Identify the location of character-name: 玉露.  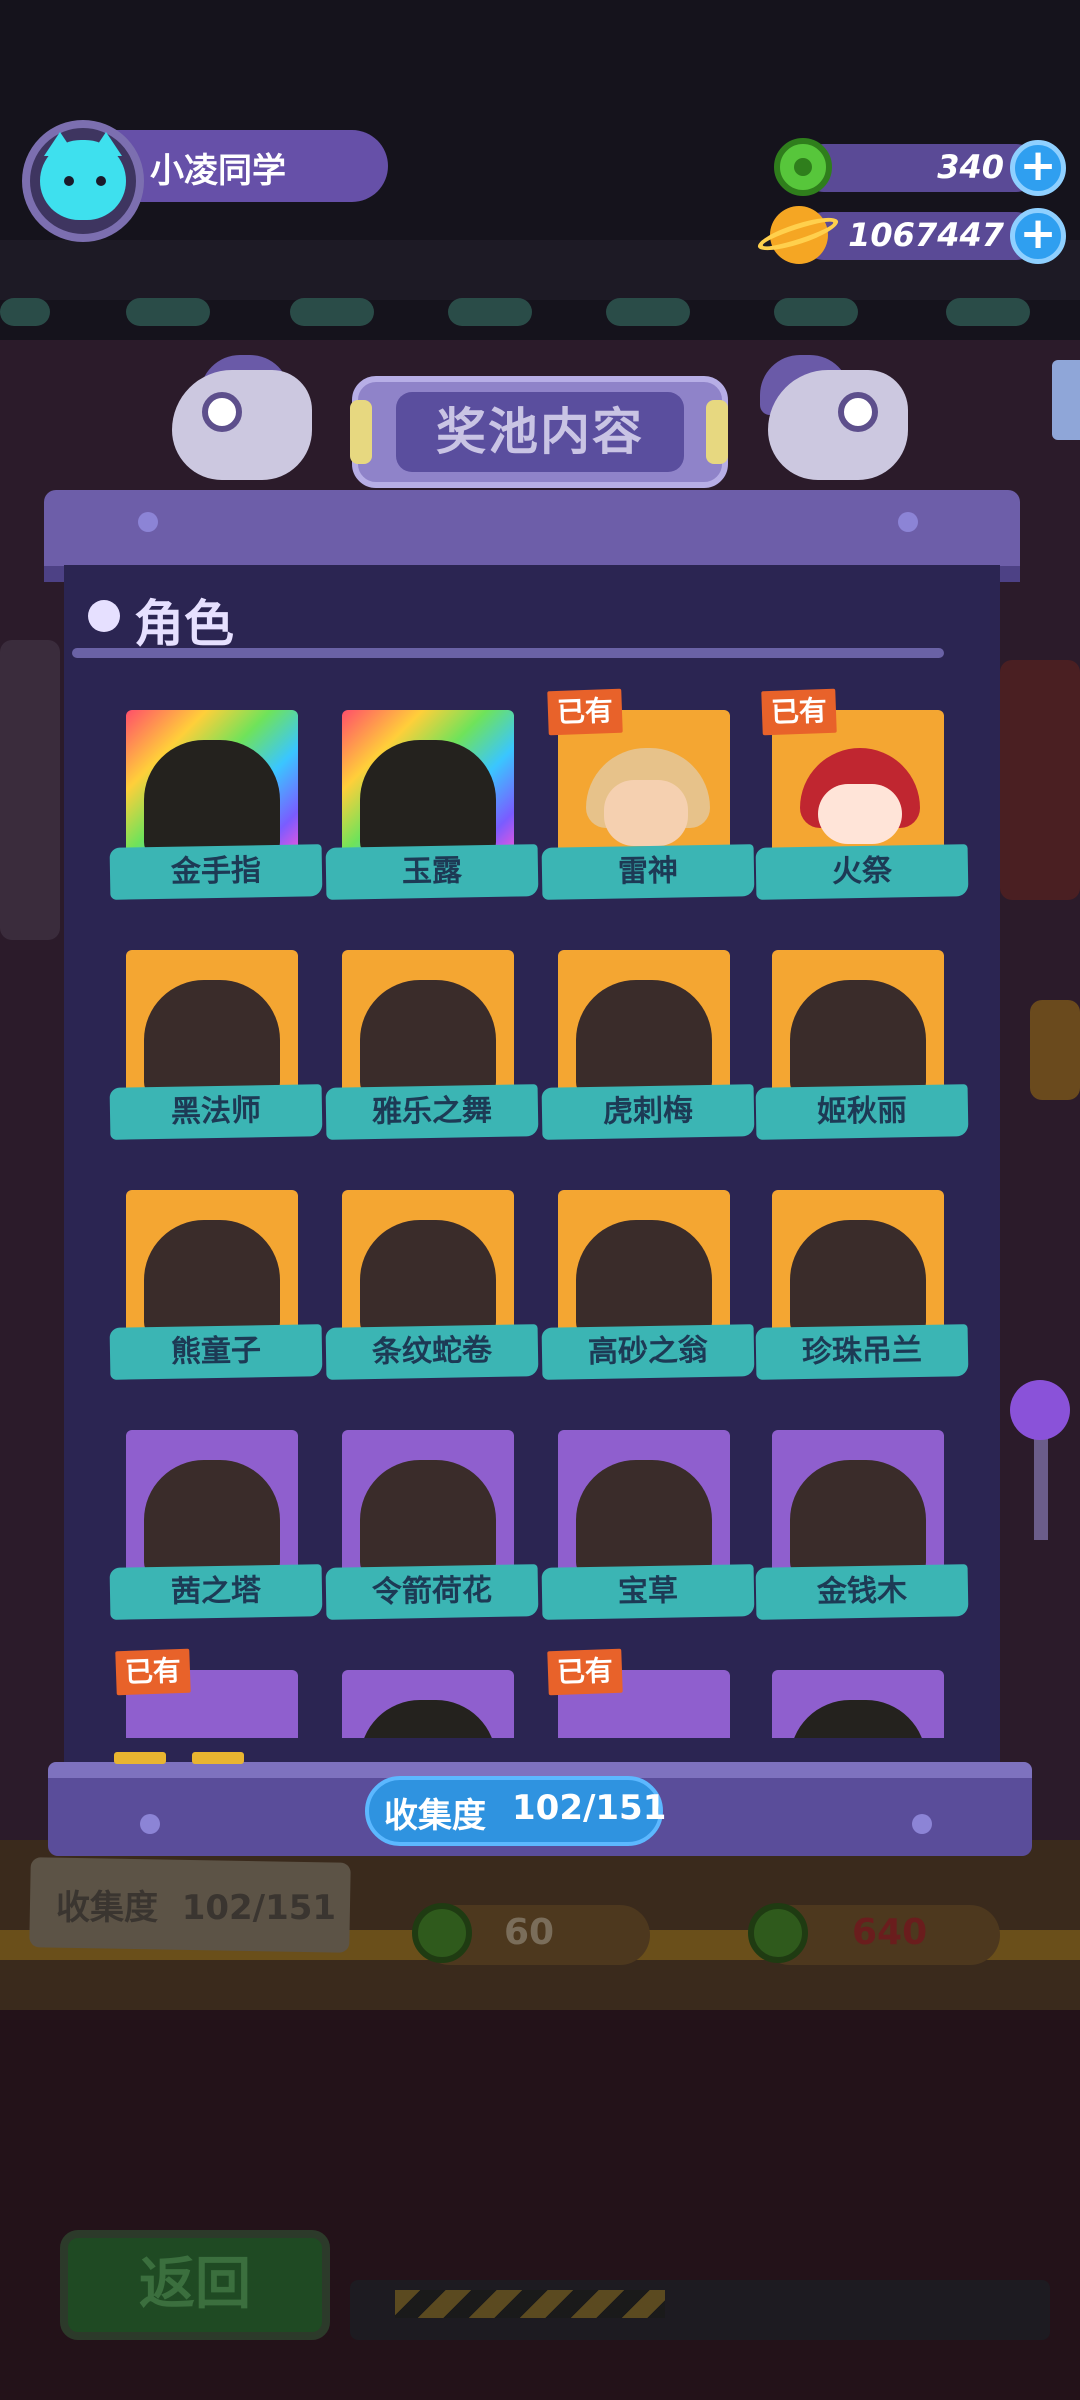
(432, 872).